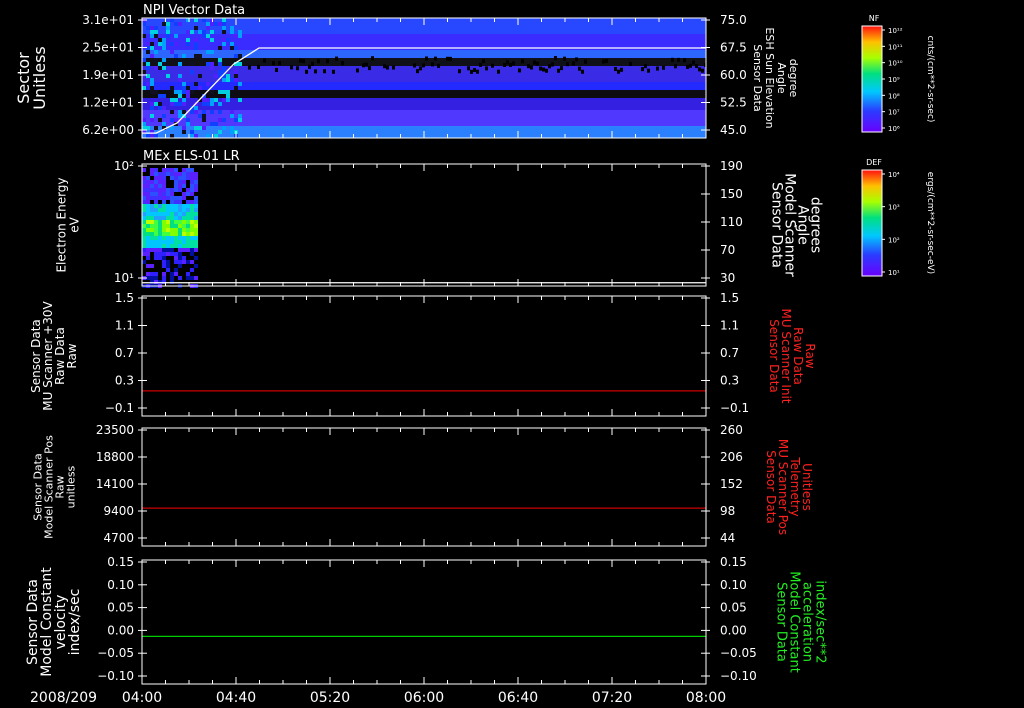  Describe the element at coordinates (771, 487) in the screenshot. I see `panel-4-y2label-line-0: Sensor Data` at that location.